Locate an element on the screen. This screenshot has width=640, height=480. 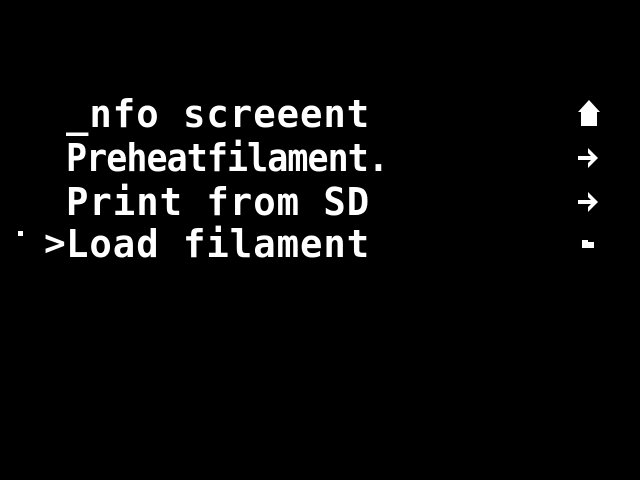
menu-item-preheat-filament: Preheatfilament. is located at coordinates (320, 158).